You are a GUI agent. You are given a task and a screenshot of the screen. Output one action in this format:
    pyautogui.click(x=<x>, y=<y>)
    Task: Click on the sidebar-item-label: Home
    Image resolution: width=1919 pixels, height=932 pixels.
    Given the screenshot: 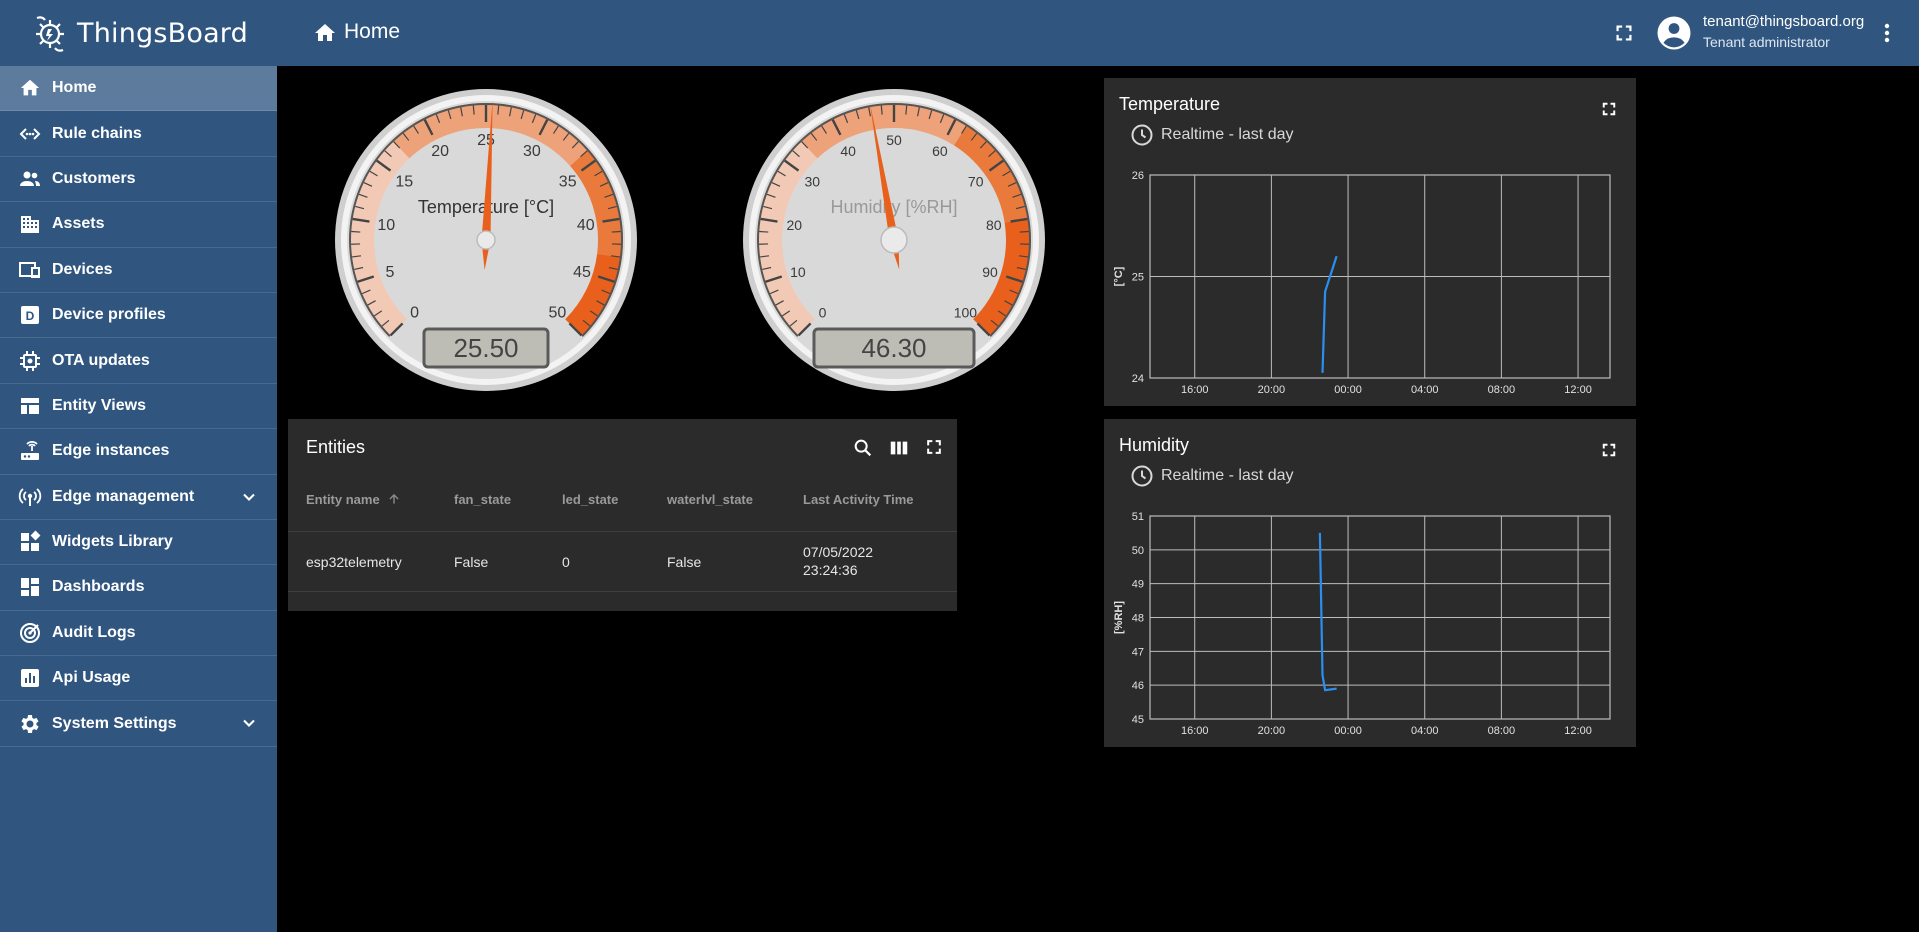 What is the action you would take?
    pyautogui.click(x=74, y=88)
    